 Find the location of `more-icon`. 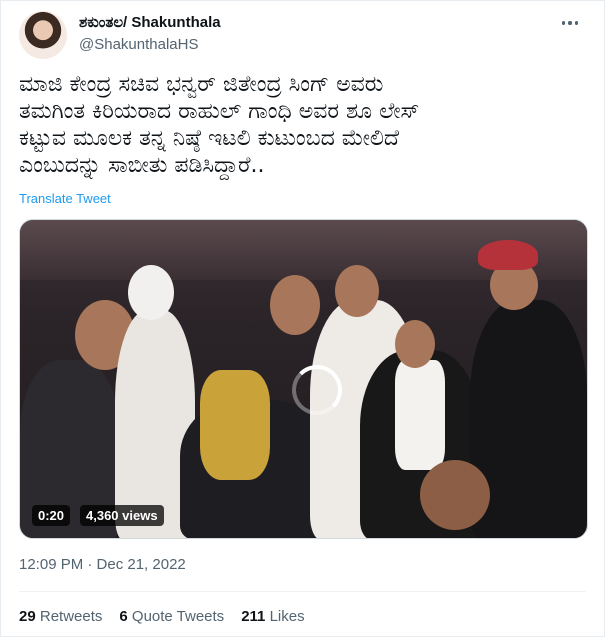

more-icon is located at coordinates (570, 23).